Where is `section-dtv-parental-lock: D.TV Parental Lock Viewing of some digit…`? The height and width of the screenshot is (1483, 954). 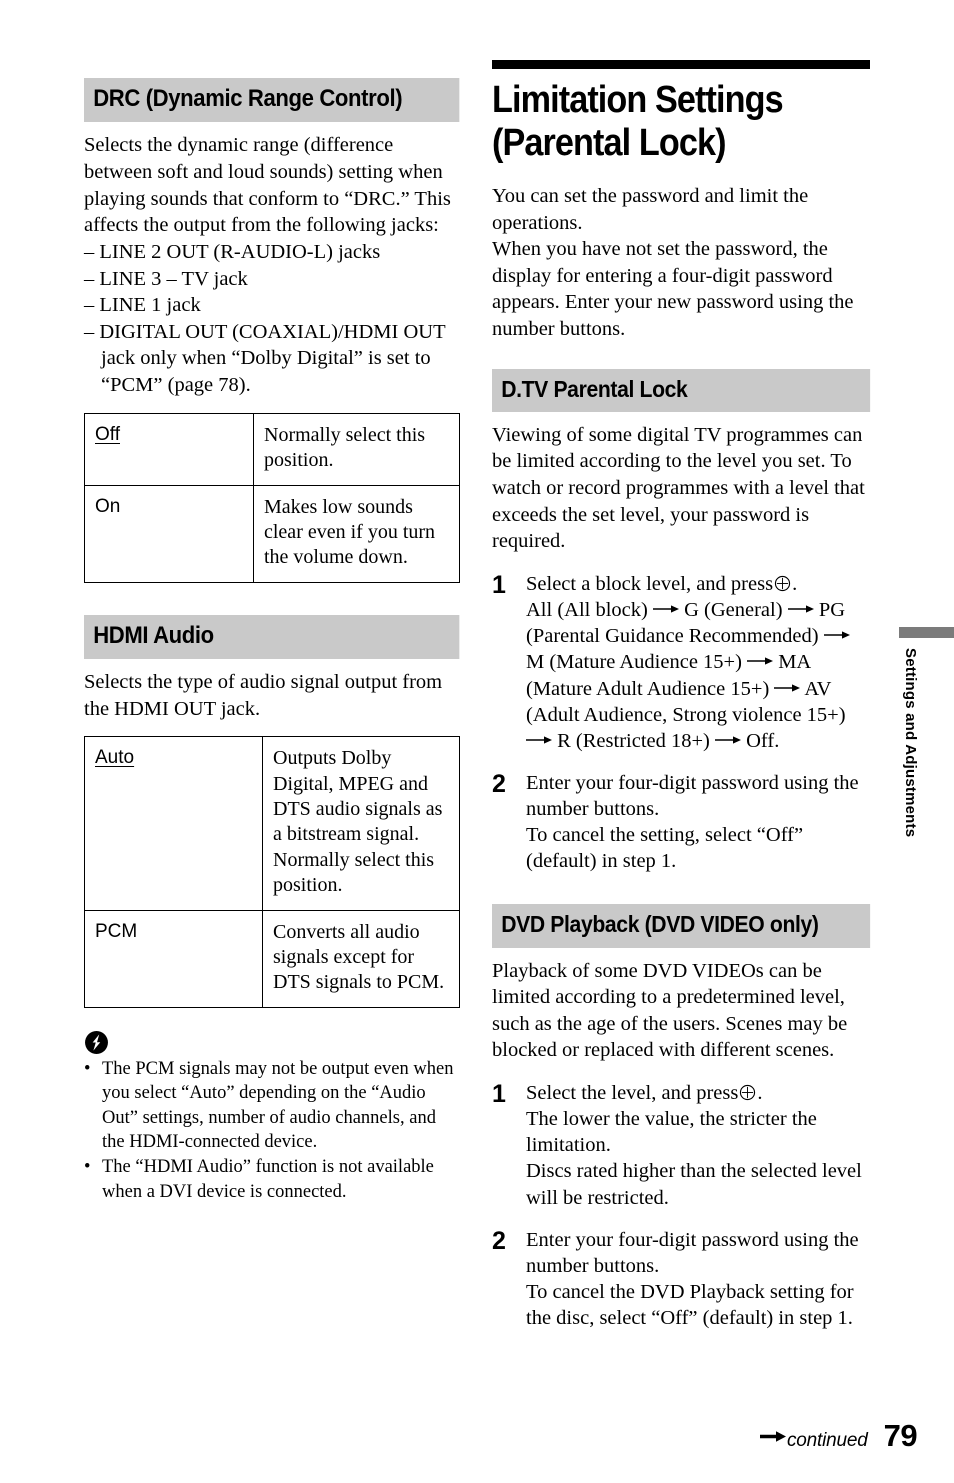 section-dtv-parental-lock: D.TV Parental Lock Viewing of some digit… is located at coordinates (681, 621).